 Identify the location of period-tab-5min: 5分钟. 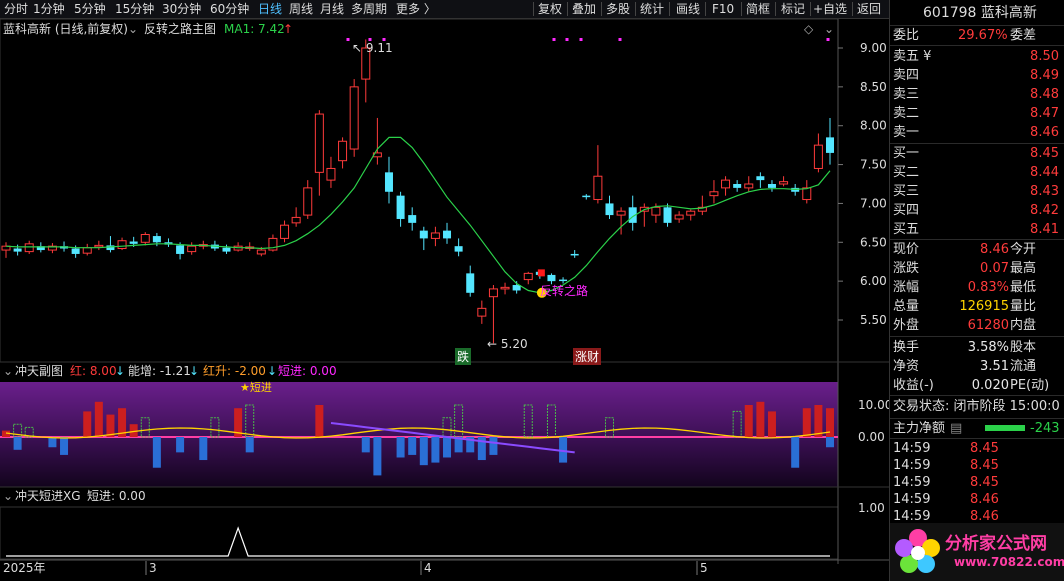
(90, 9).